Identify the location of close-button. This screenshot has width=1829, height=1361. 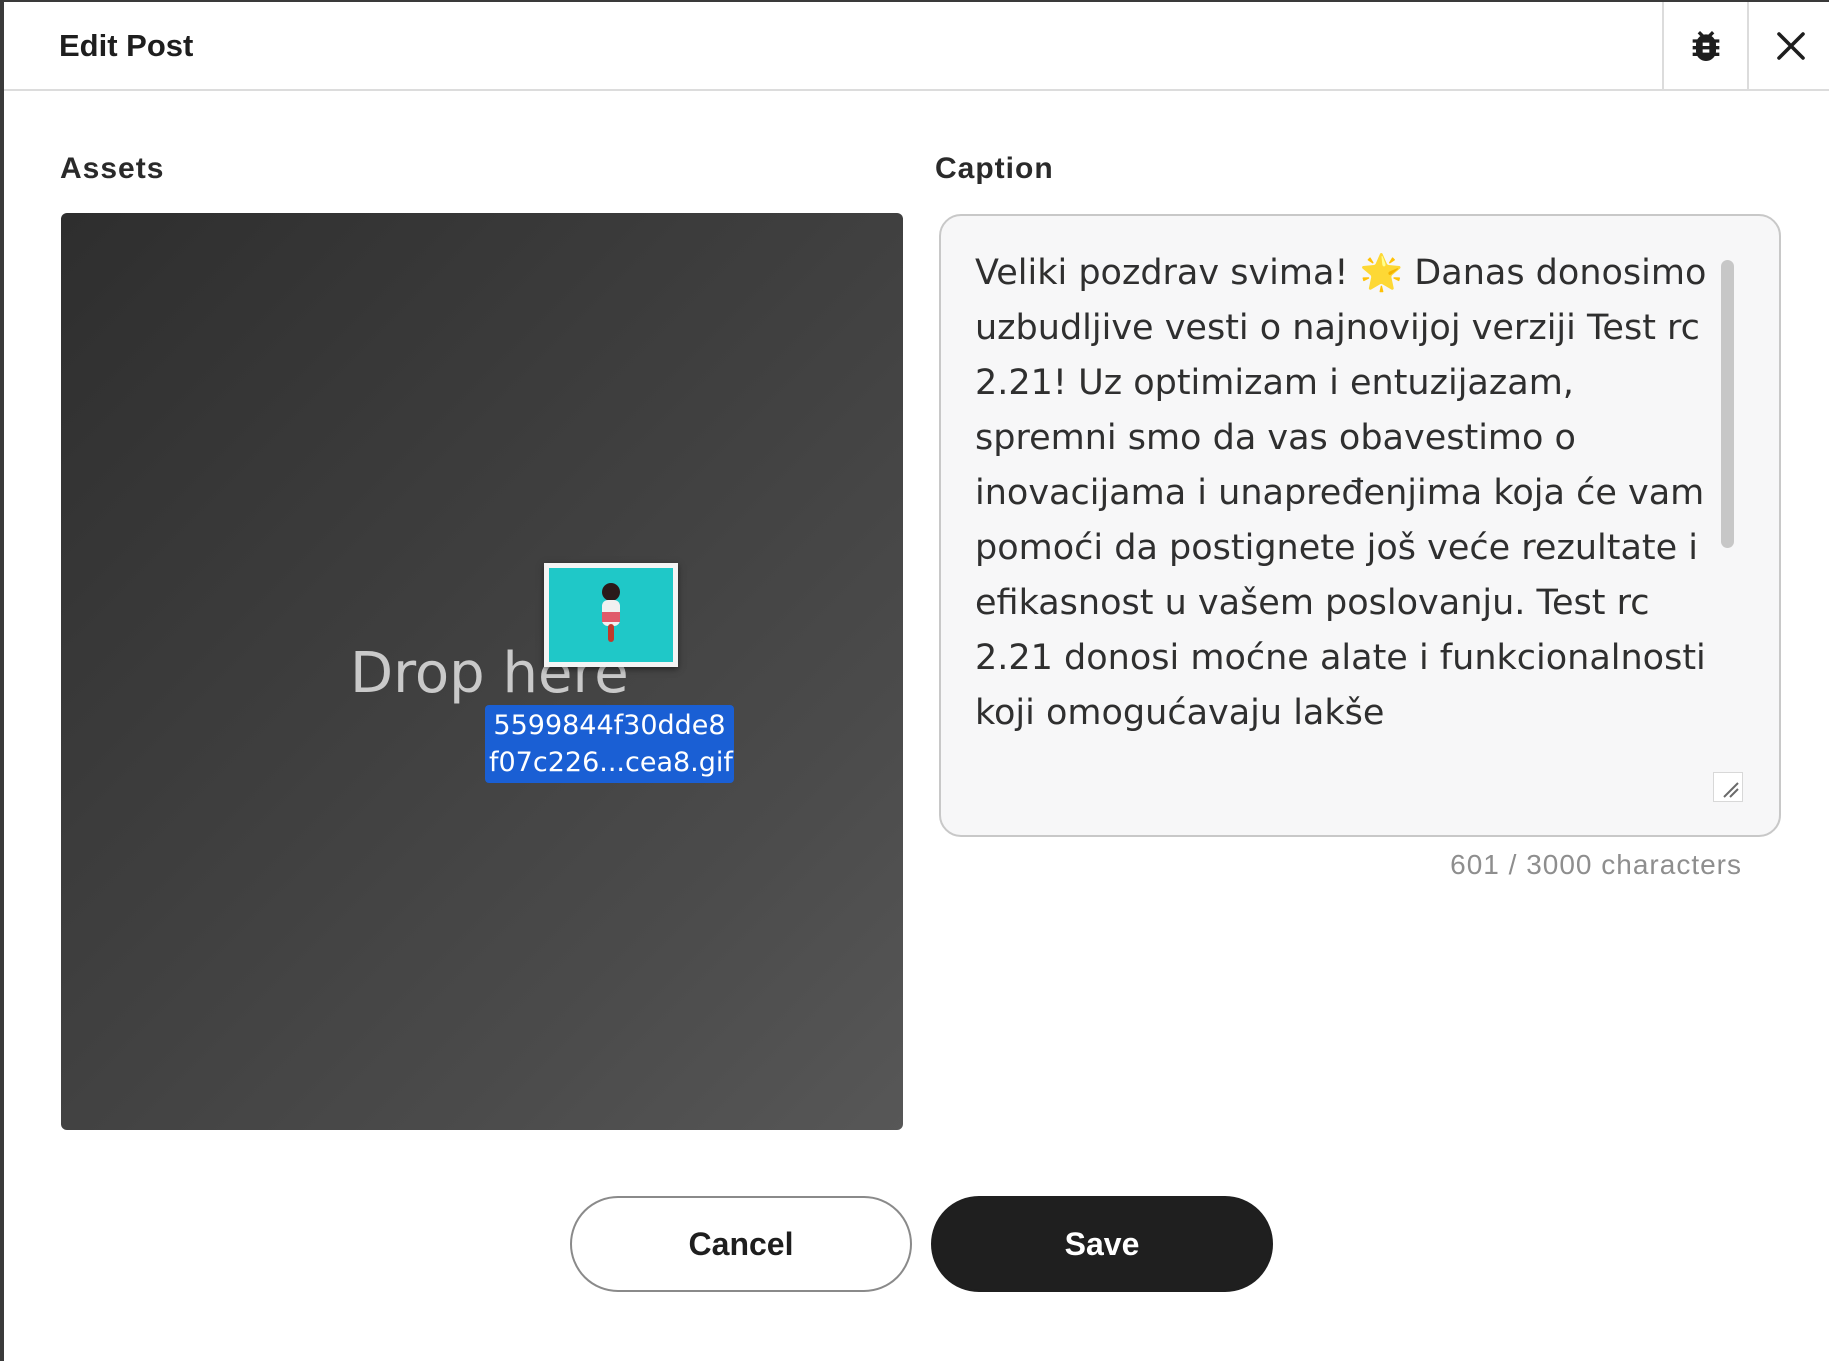
(1788, 45).